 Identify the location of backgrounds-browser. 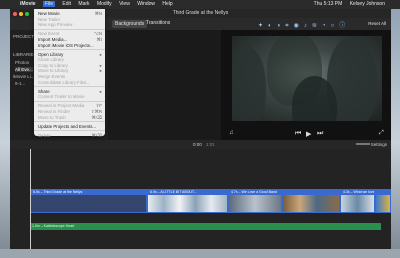
(164, 85).